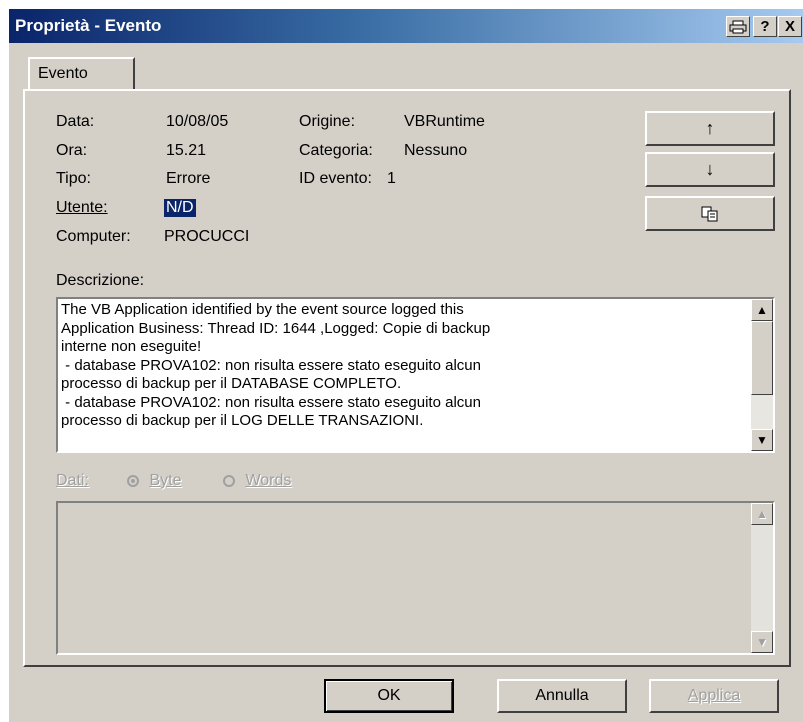  Describe the element at coordinates (180, 208) in the screenshot. I see `utente-value: N/D` at that location.